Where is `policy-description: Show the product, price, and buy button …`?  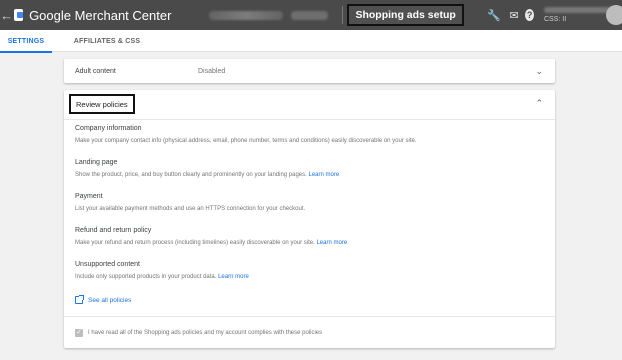
policy-description: Show the product, price, and buy button … is located at coordinates (207, 175).